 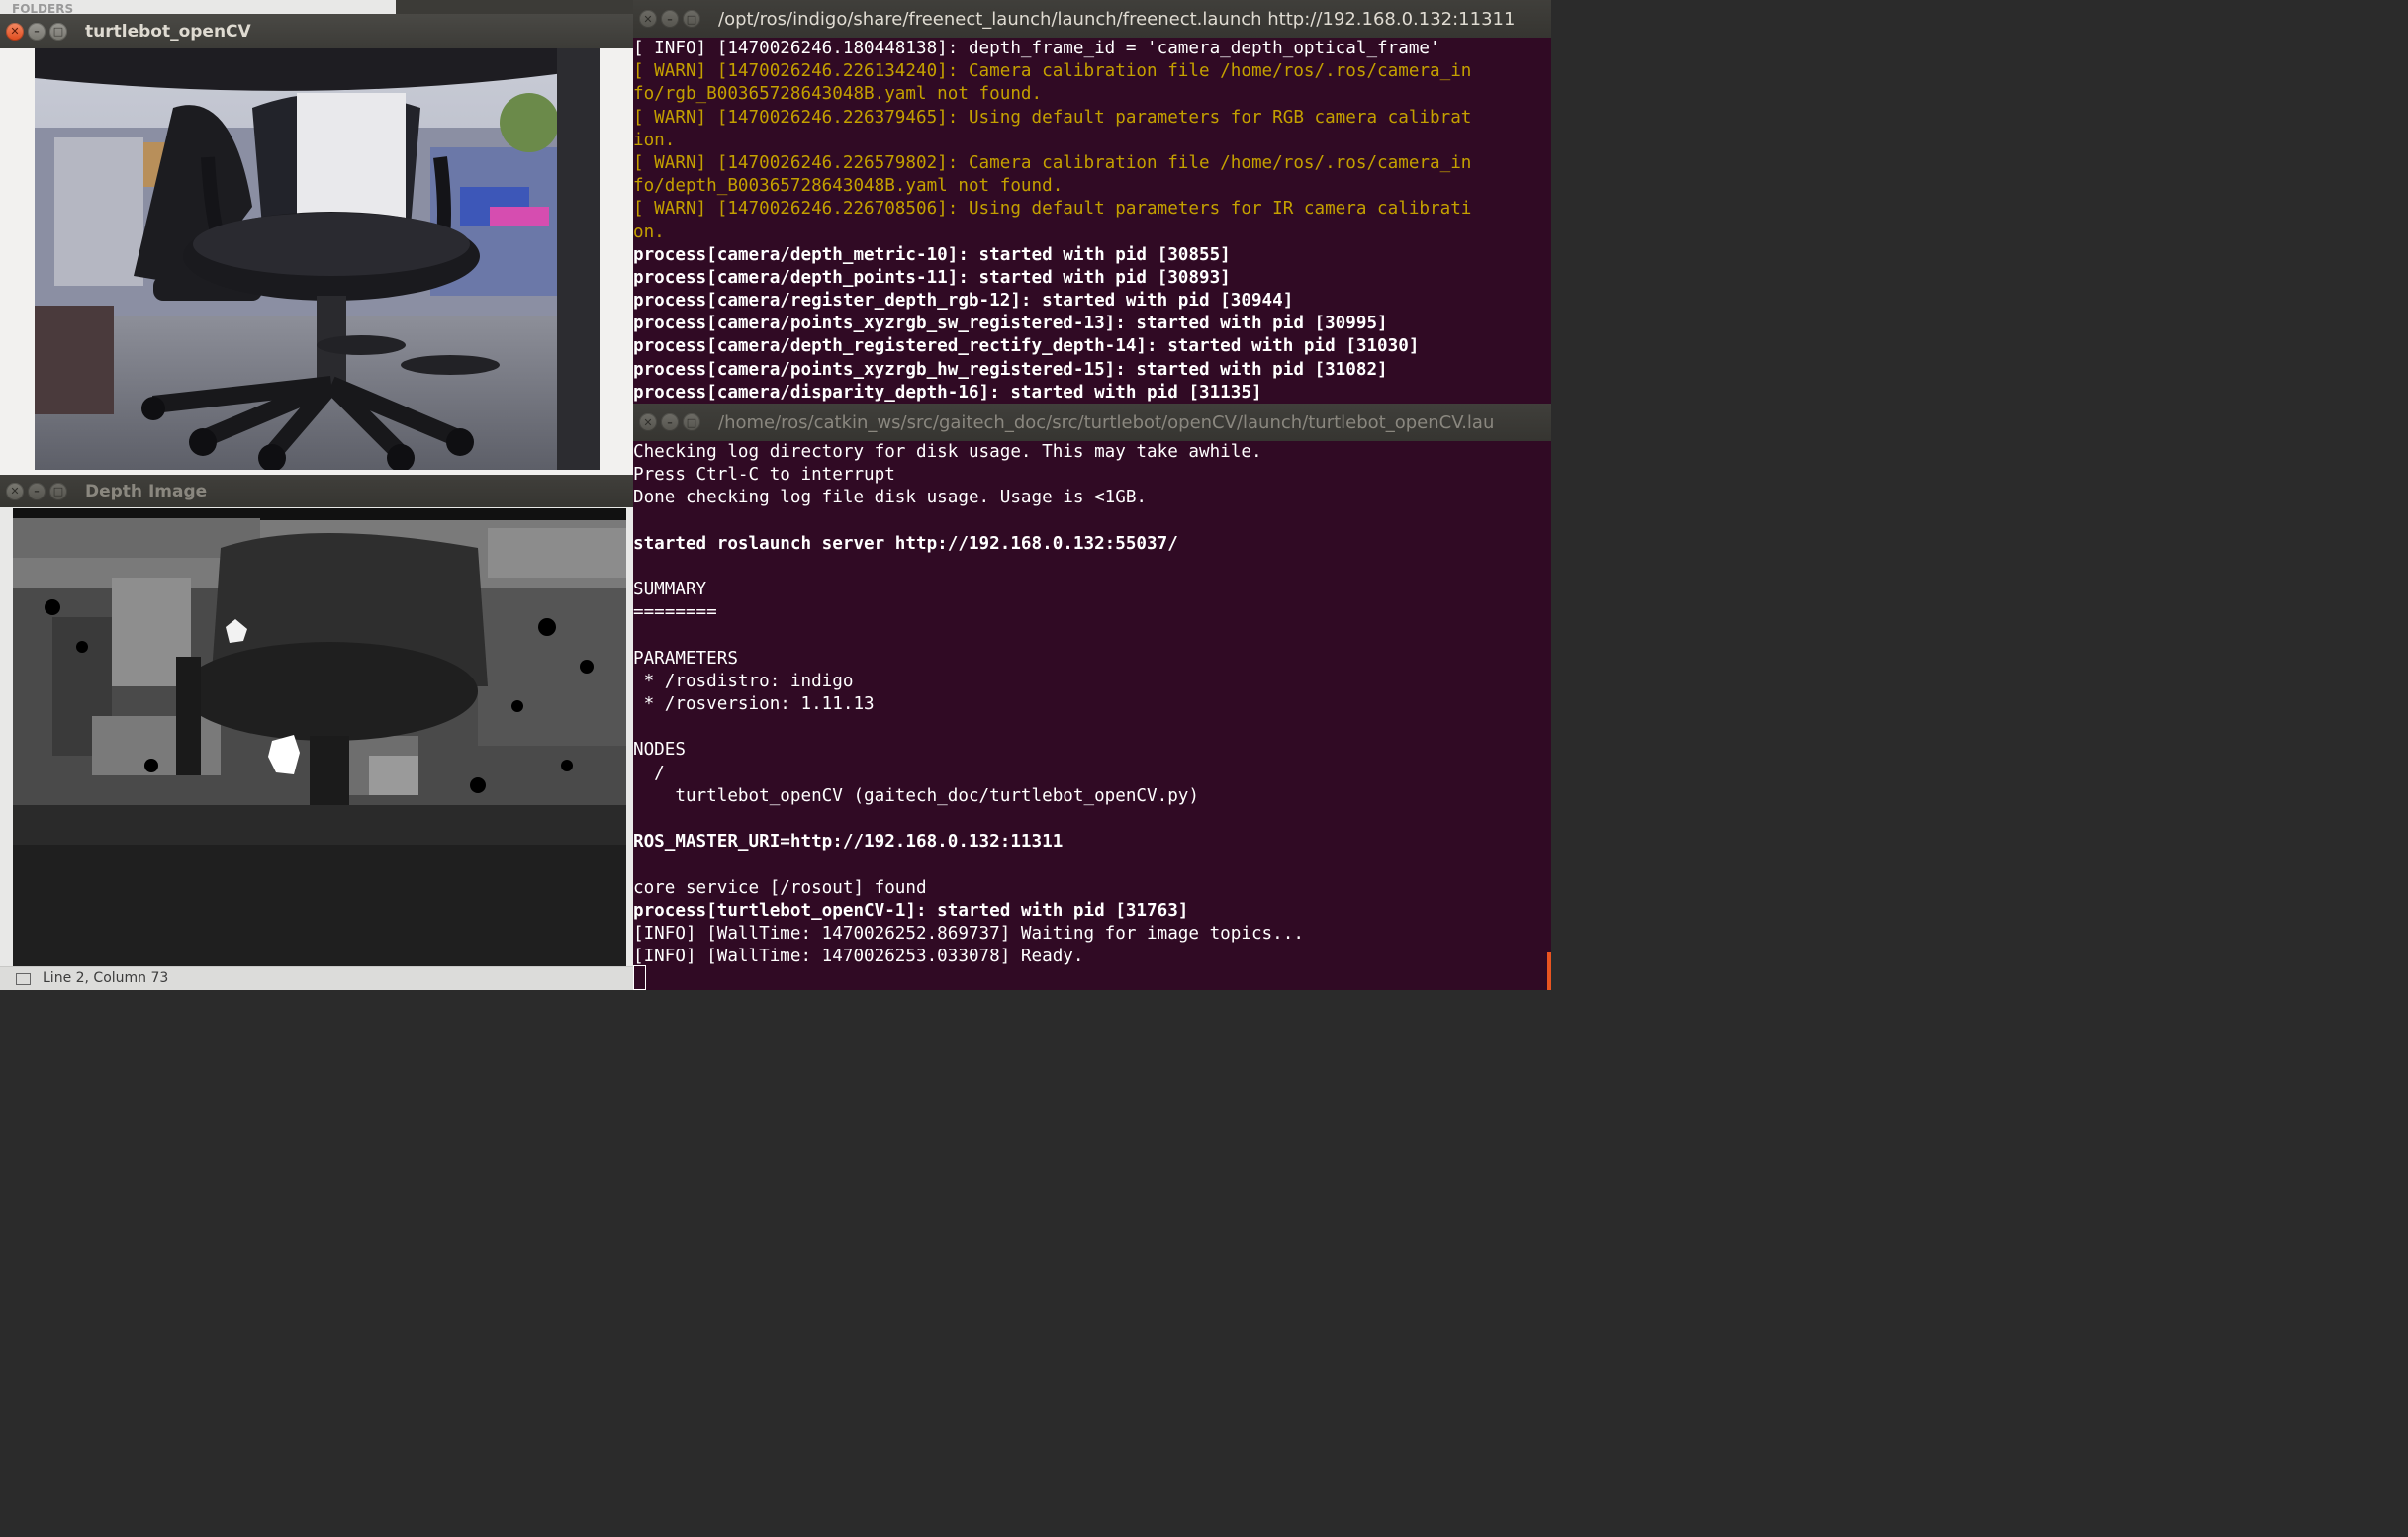 I want to click on terminal-line: * /rosdistro: indigo, so click(x=743, y=681).